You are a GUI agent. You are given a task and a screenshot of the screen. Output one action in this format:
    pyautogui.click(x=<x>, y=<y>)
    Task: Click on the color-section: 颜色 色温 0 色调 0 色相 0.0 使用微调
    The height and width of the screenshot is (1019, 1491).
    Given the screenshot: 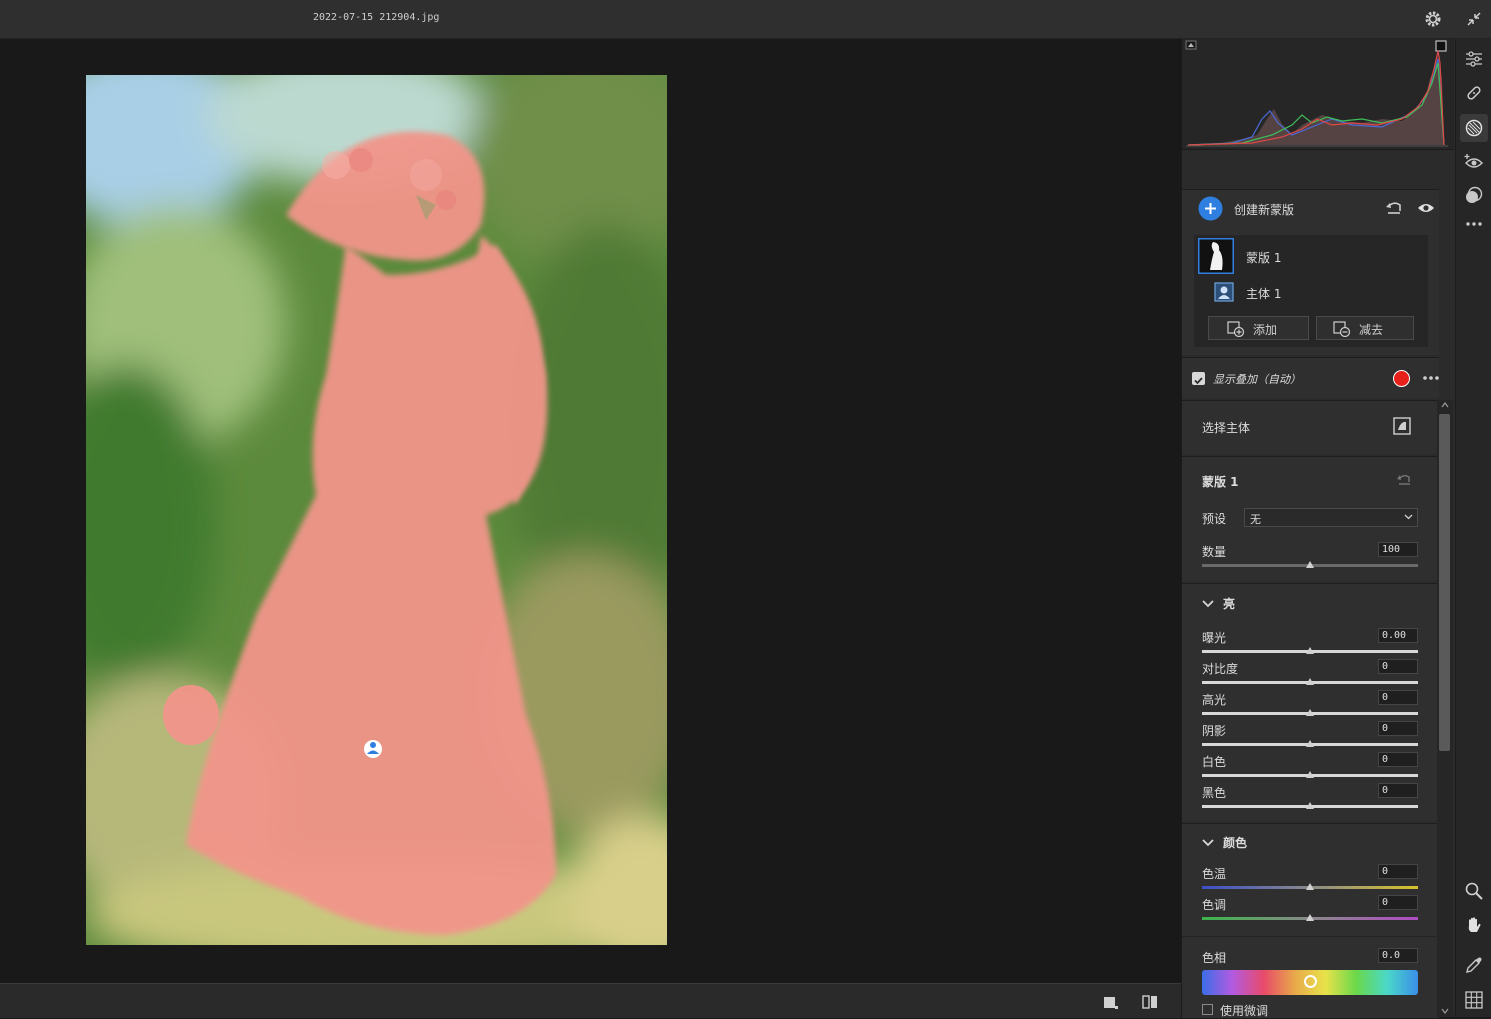 What is the action you would take?
    pyautogui.click(x=1310, y=920)
    